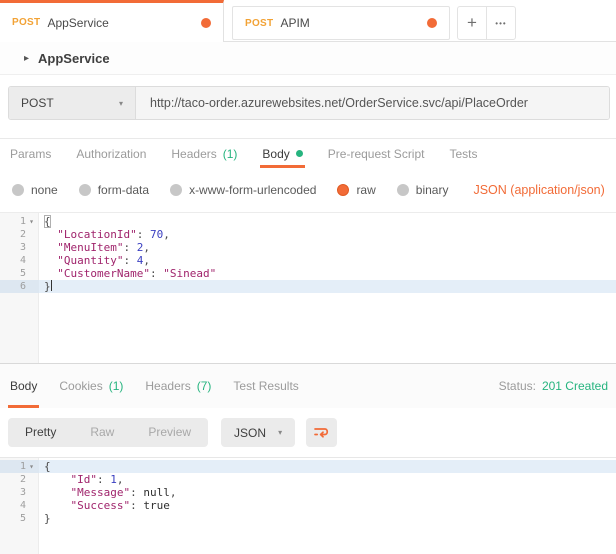 This screenshot has width=616, height=554. What do you see at coordinates (259, 23) in the screenshot?
I see `method-badge: POST` at bounding box center [259, 23].